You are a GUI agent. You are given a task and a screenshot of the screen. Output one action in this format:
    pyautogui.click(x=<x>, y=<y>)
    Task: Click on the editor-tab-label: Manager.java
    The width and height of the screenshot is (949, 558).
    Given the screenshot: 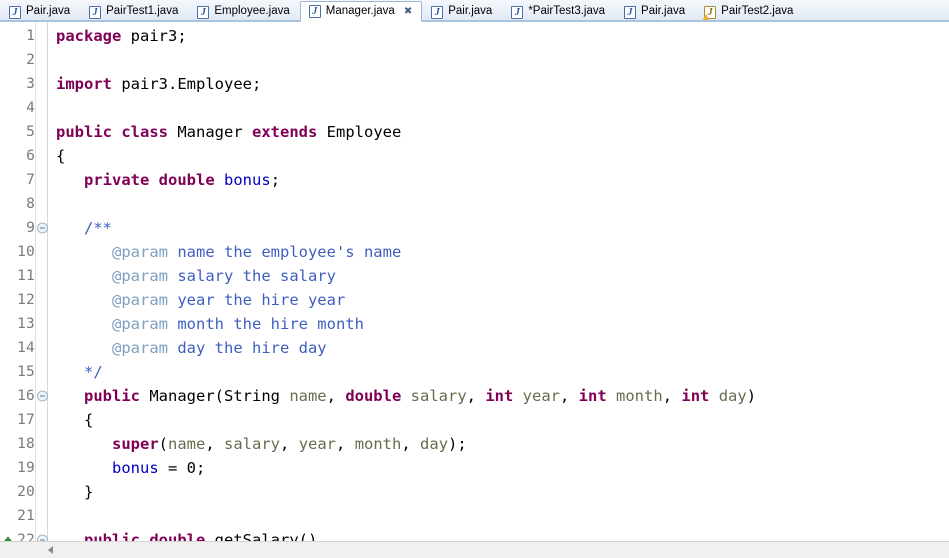 What is the action you would take?
    pyautogui.click(x=360, y=10)
    